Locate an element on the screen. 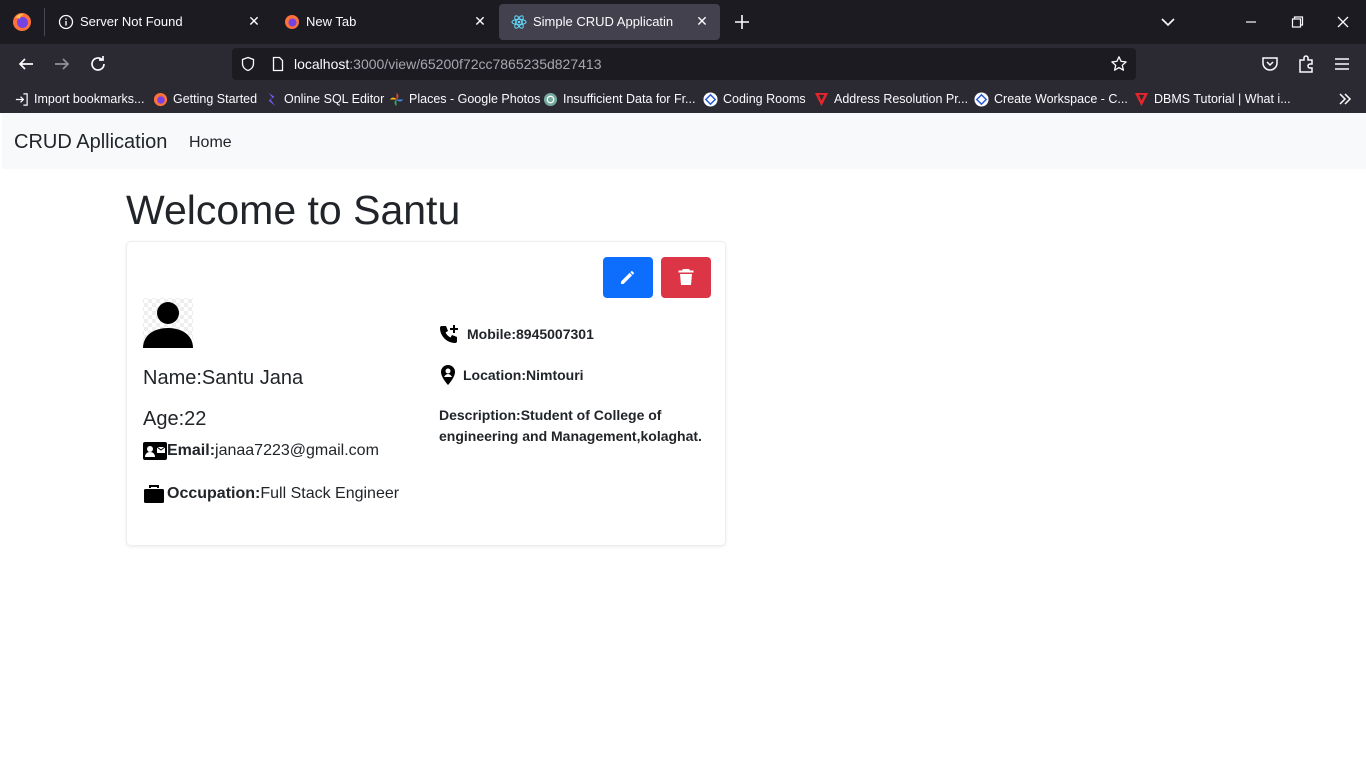 This screenshot has width=1366, height=772. profile-name: Name:Santu Jana is located at coordinates (223, 378).